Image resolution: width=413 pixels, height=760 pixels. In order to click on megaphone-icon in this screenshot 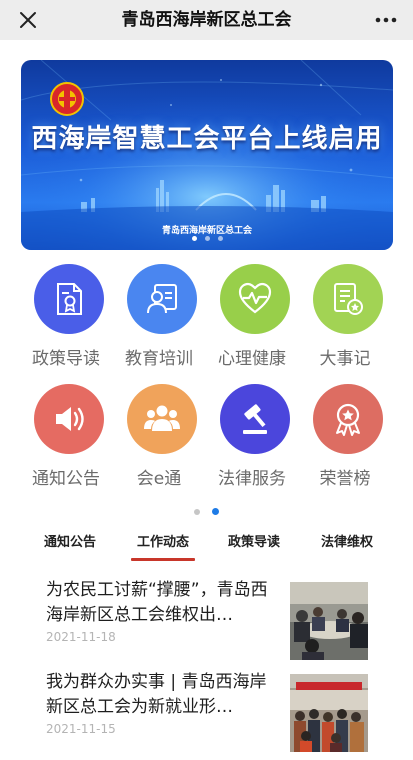, I will do `click(70, 419)`.